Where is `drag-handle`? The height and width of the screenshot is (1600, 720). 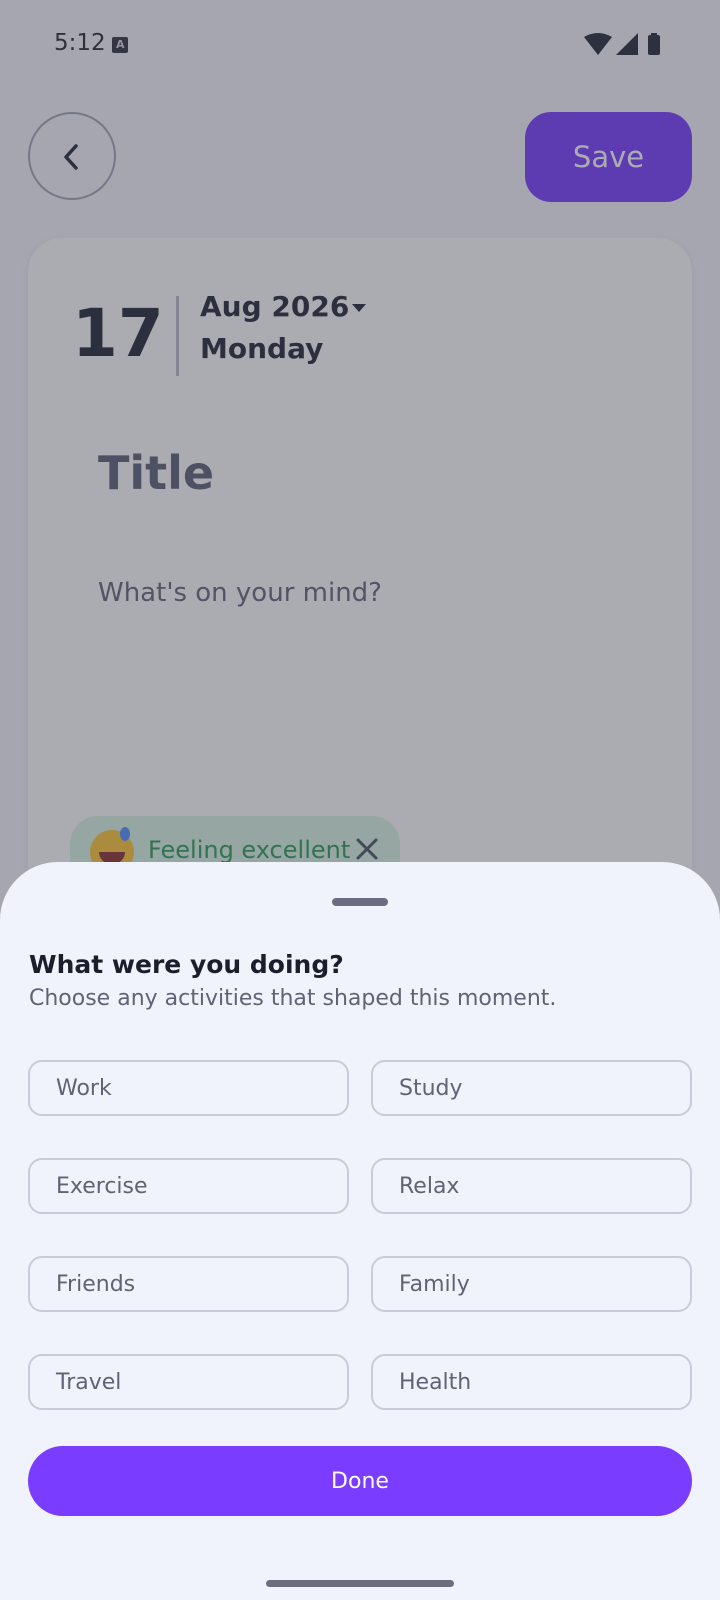 drag-handle is located at coordinates (360, 902).